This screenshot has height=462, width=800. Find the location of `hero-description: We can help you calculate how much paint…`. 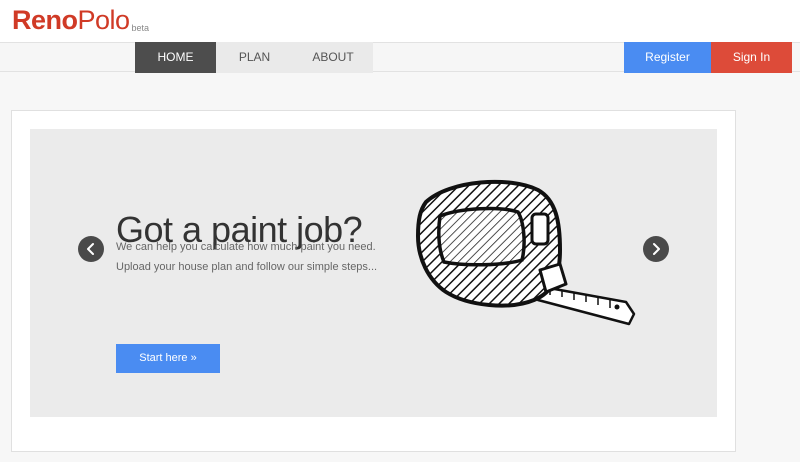

hero-description: We can help you calculate how much paint… is located at coordinates (256, 257).